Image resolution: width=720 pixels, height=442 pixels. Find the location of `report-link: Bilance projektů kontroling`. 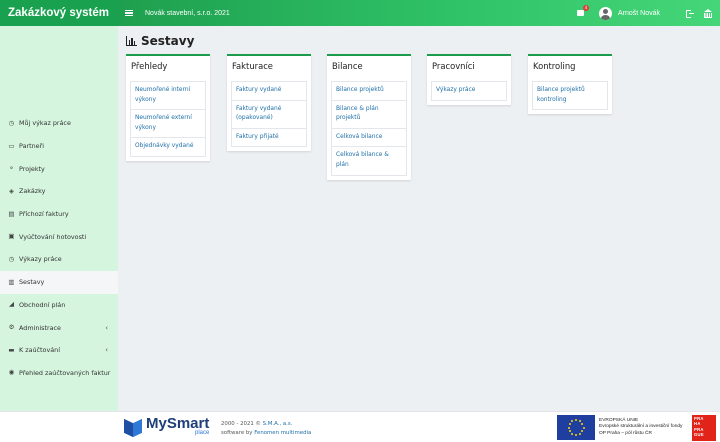

report-link: Bilance projektů kontroling is located at coordinates (570, 95).